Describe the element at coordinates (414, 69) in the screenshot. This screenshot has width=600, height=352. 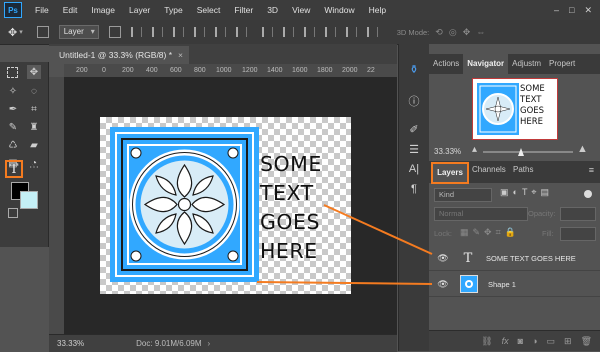
I see `3d-panel-icon: ⚱` at that location.